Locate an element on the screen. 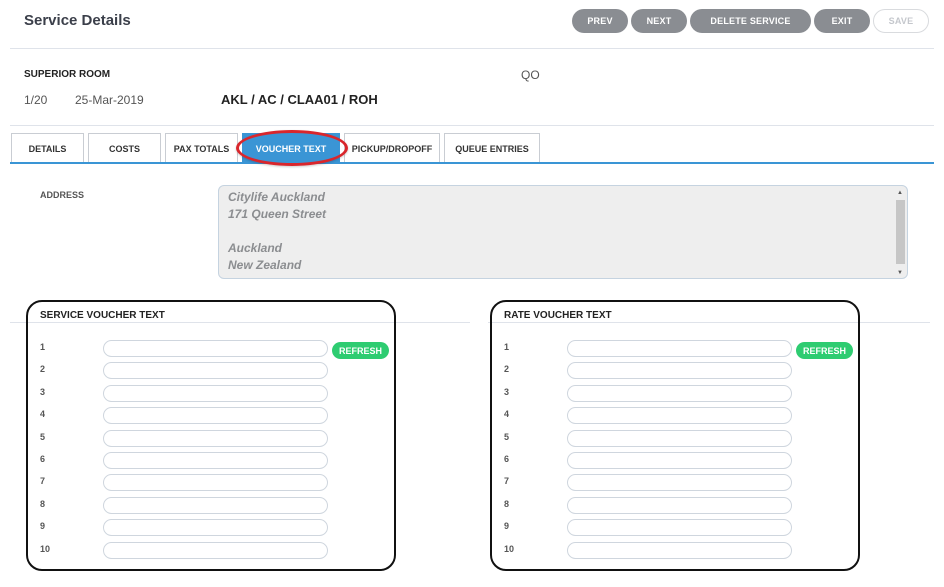 This screenshot has height=587, width=944. highlight-ring is located at coordinates (292, 148).